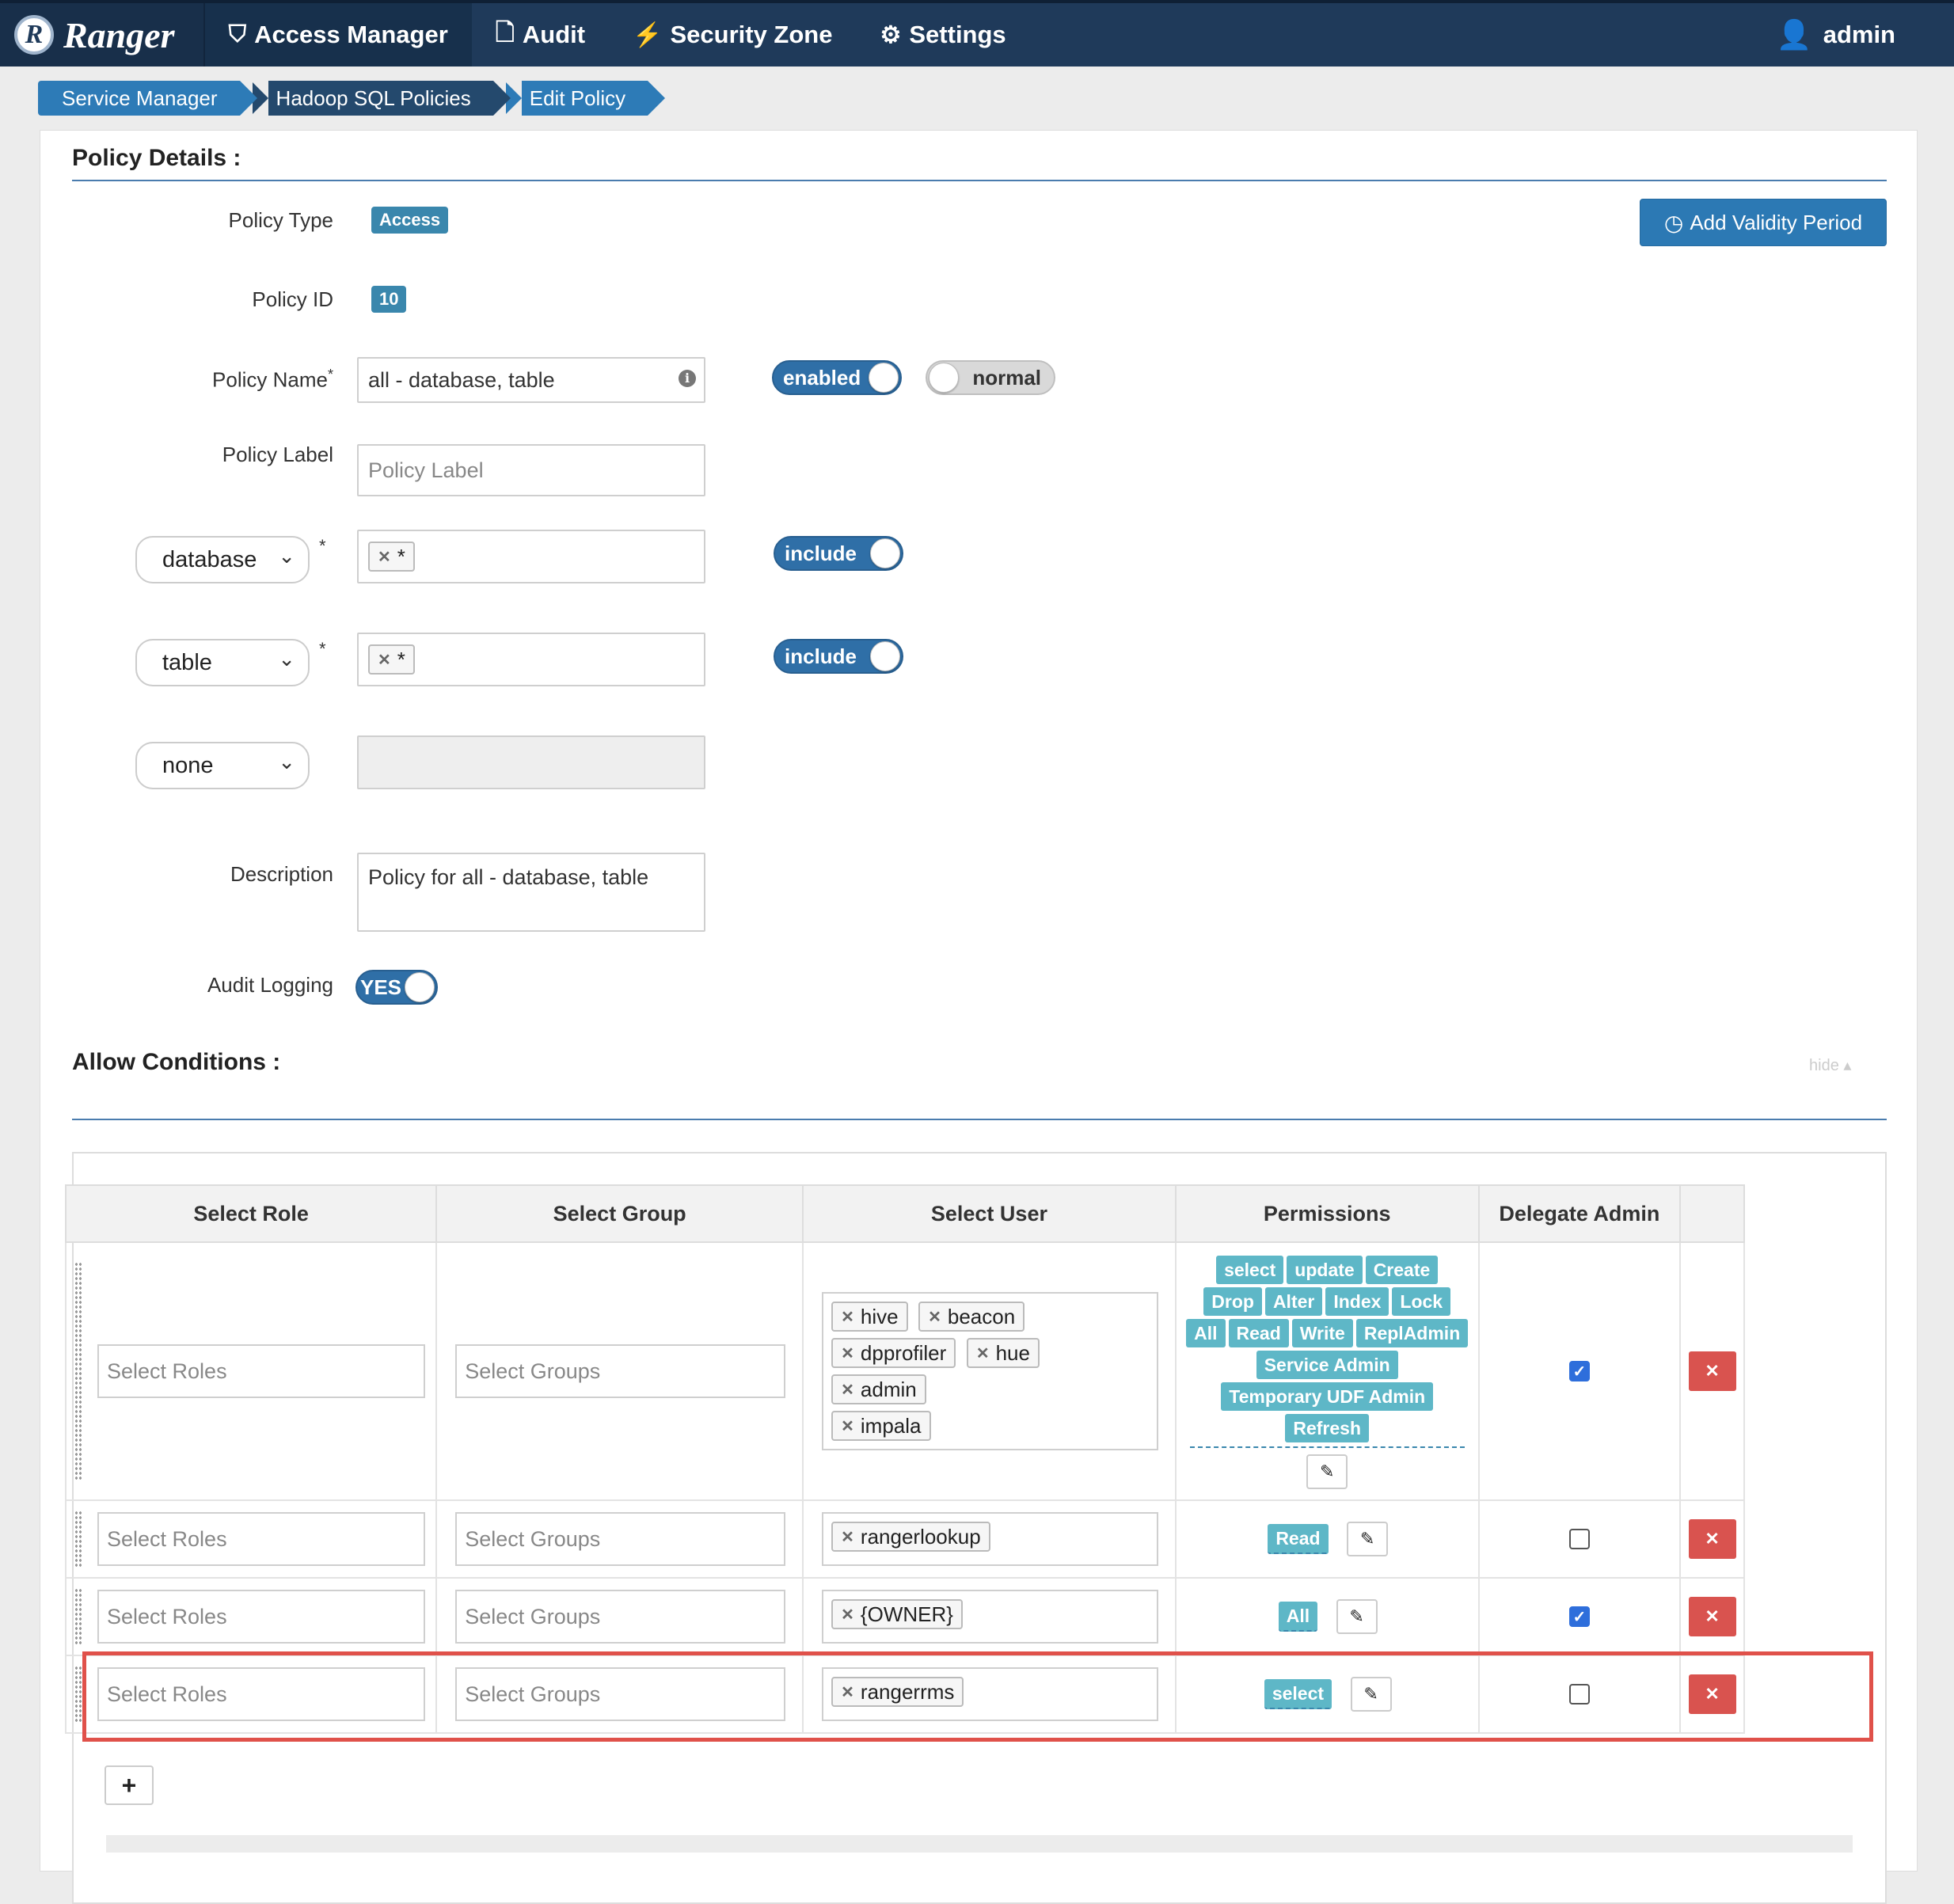 The width and height of the screenshot is (1954, 1904). Describe the element at coordinates (338, 35) in the screenshot. I see `nav-access-manager: ⛉ Access Manager` at that location.